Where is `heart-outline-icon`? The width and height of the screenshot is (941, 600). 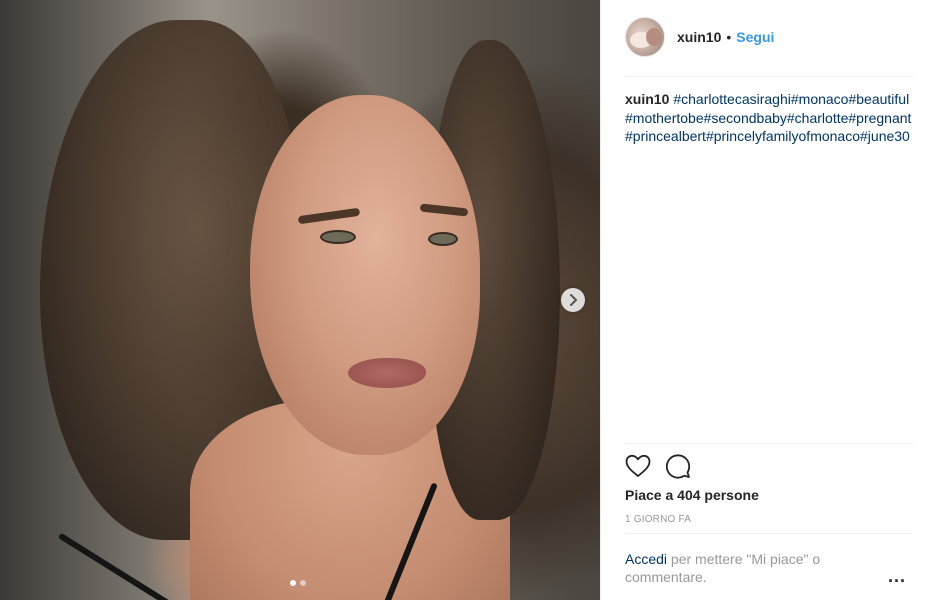 heart-outline-icon is located at coordinates (638, 465).